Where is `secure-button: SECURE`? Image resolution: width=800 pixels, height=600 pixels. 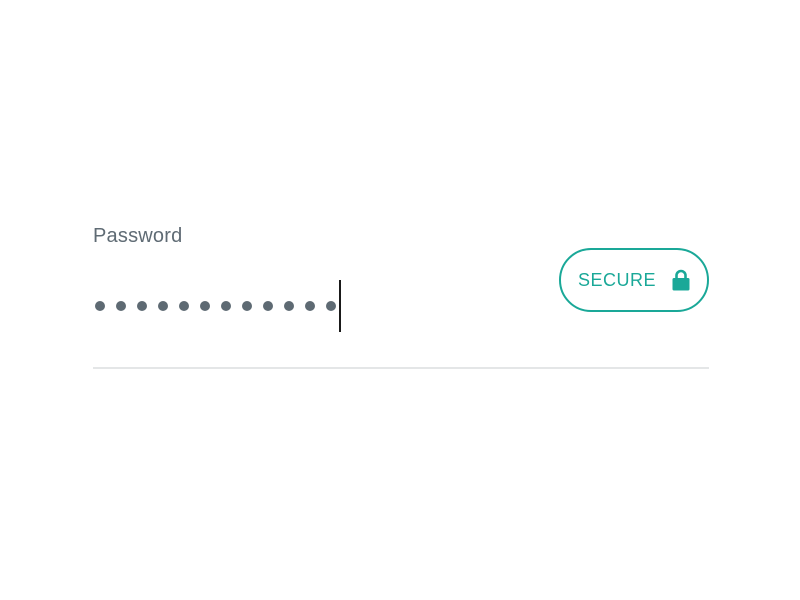
secure-button: SECURE is located at coordinates (634, 280).